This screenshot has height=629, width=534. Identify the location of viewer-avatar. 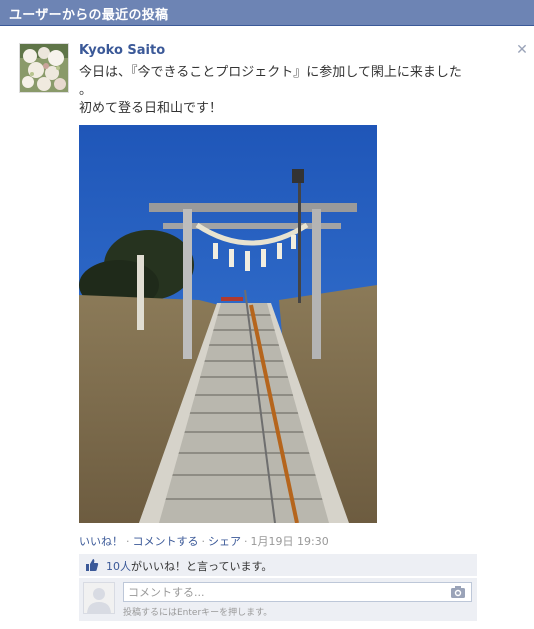
(99, 598).